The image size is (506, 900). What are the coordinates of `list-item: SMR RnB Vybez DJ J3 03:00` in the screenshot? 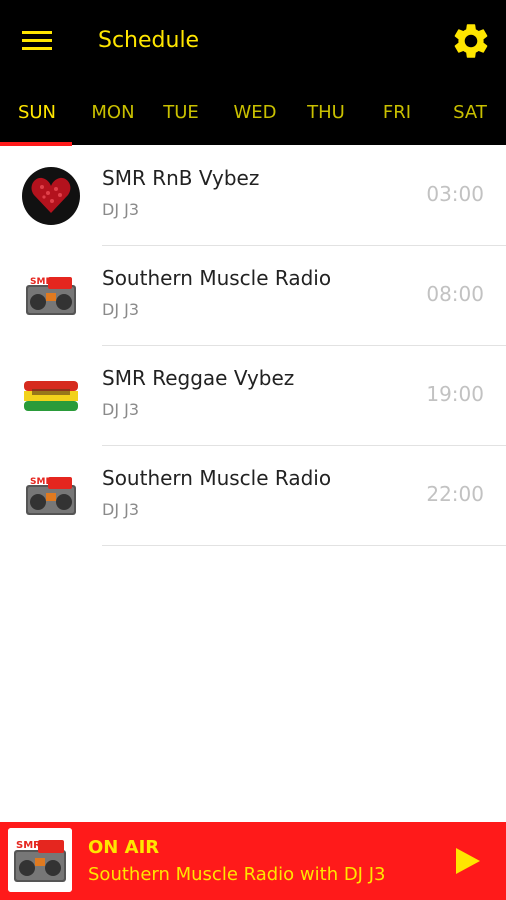 It's located at (253, 196).